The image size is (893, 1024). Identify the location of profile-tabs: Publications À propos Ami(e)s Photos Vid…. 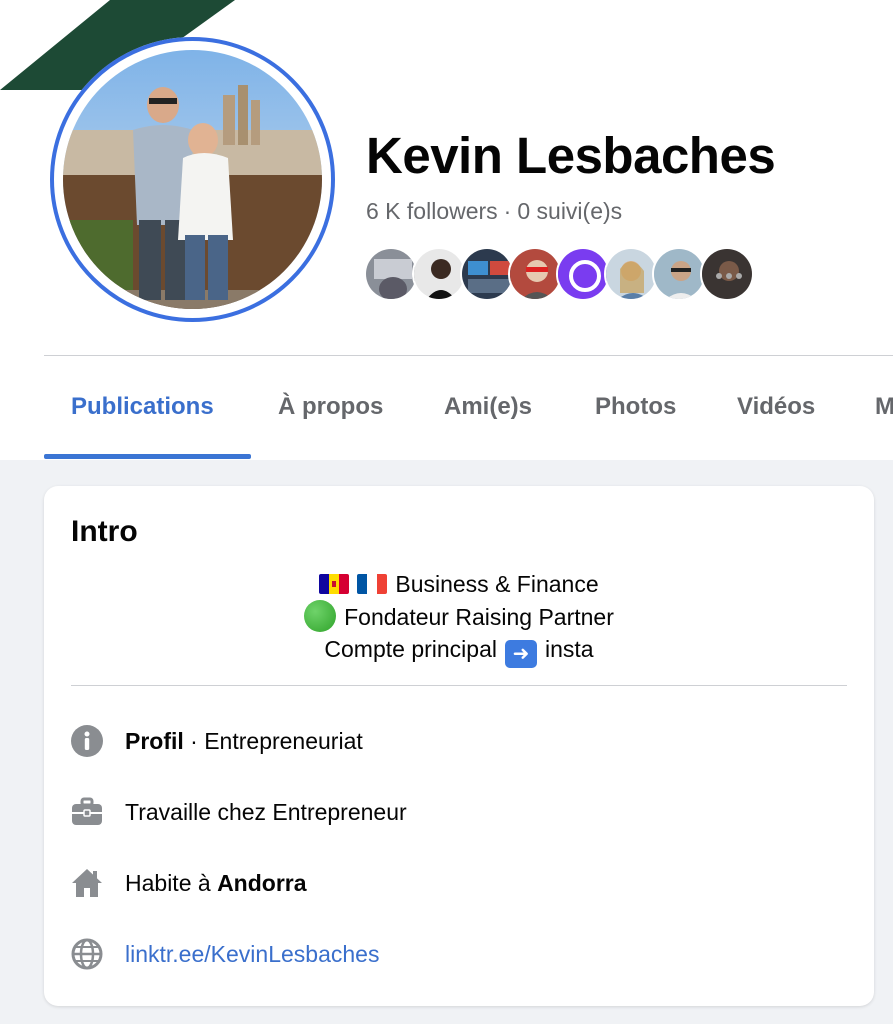
(468, 419).